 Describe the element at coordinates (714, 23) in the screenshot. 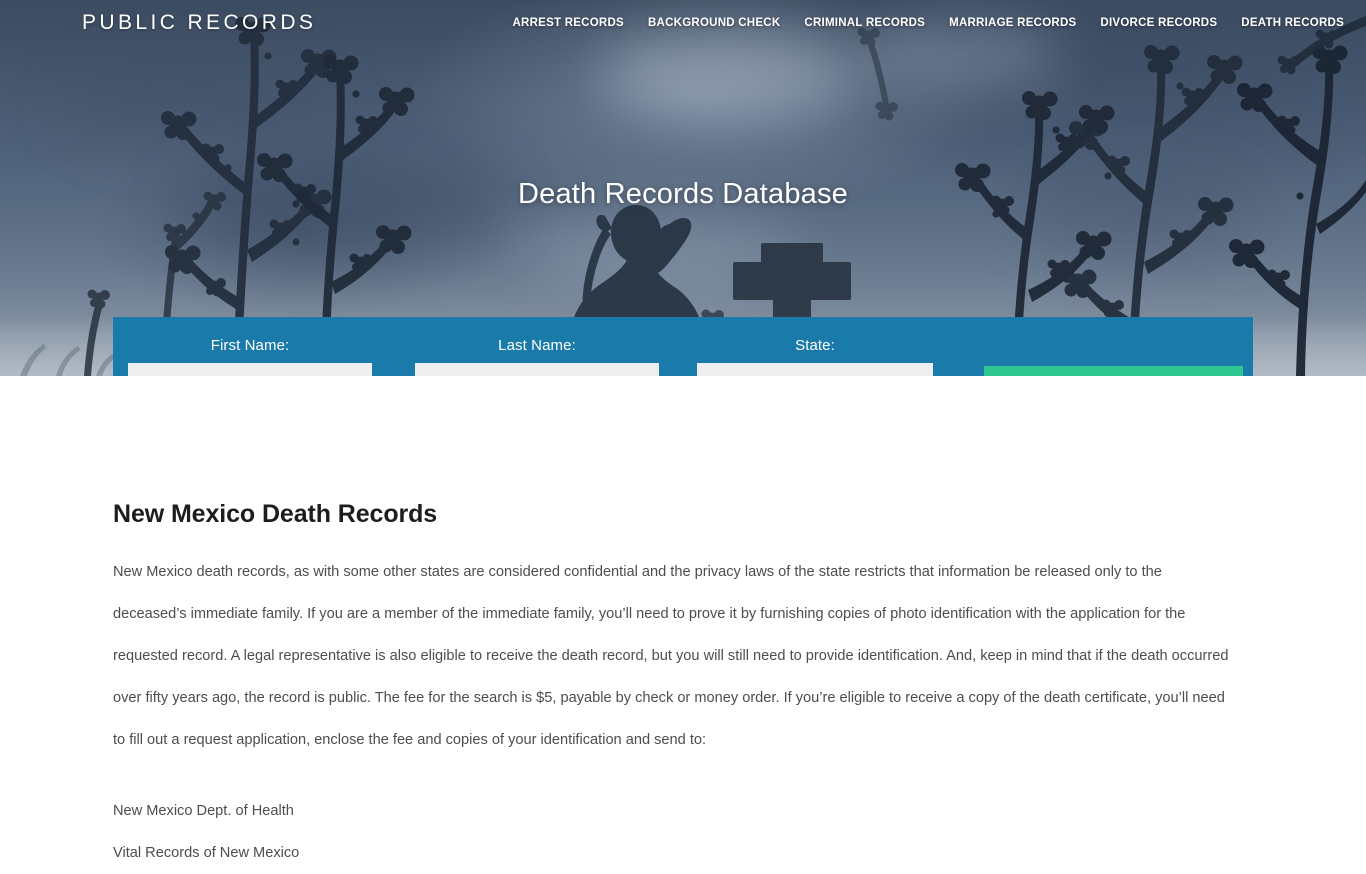

I see `nav-item-background-check: BACKGROUND CHECK` at that location.